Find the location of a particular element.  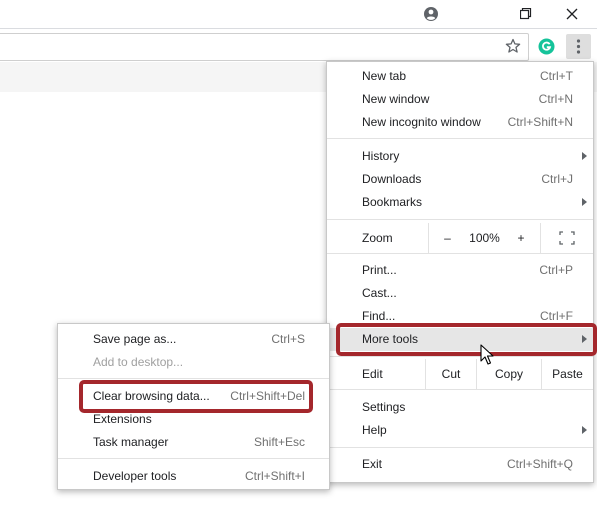

menu-item-shortcut: Ctrl+F is located at coordinates (556, 316).